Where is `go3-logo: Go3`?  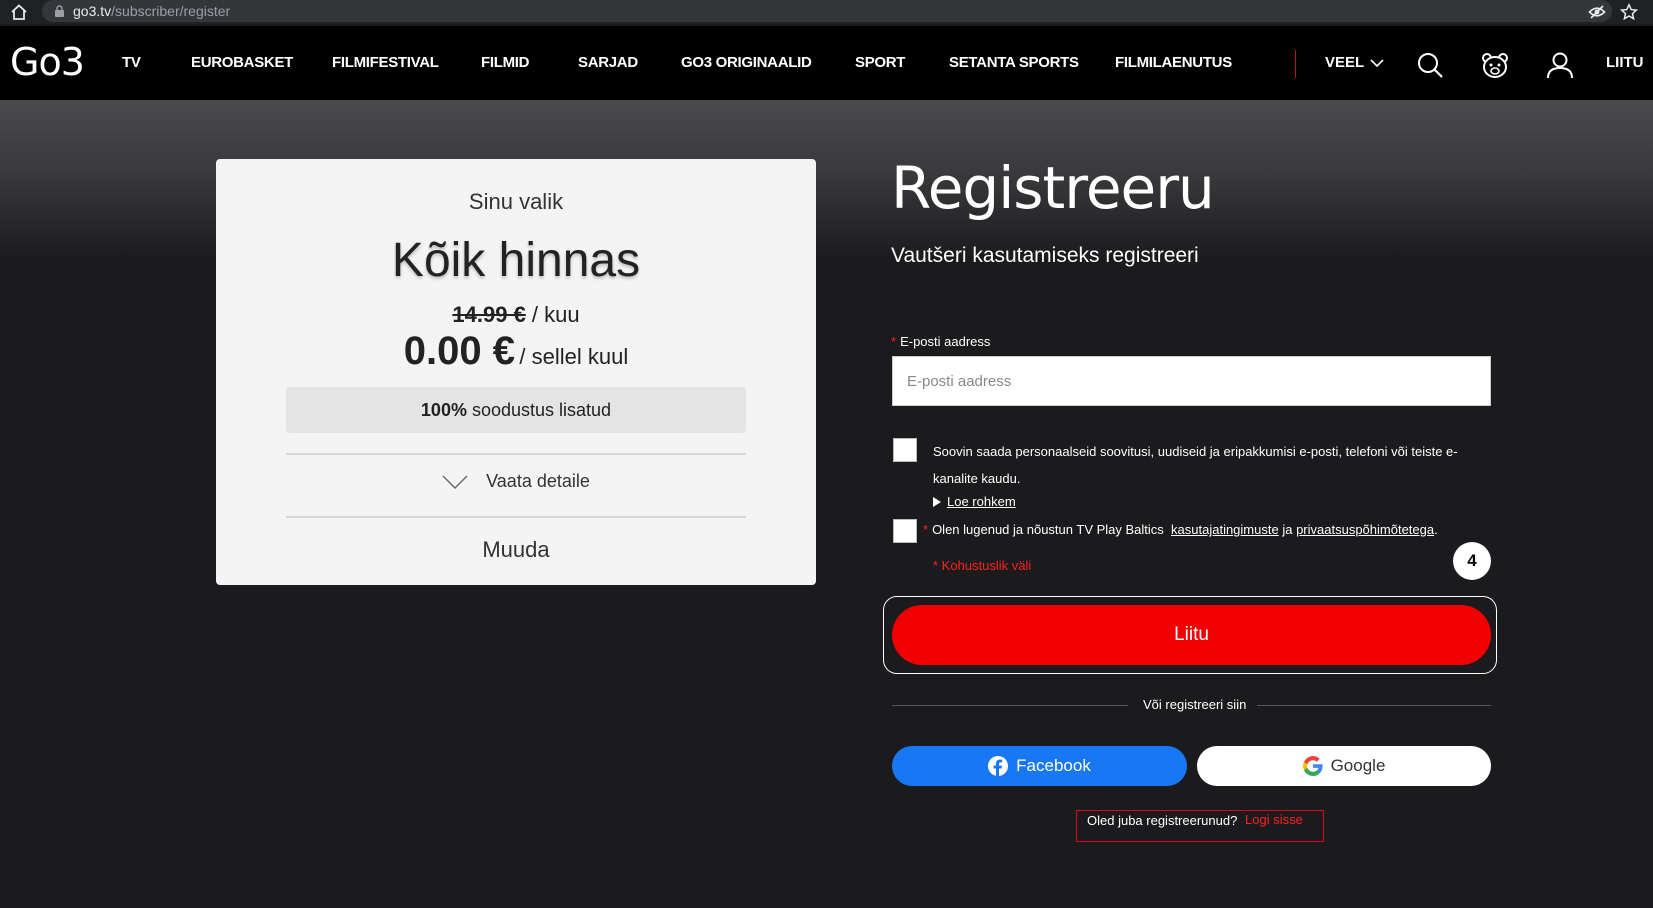
go3-logo: Go3 is located at coordinates (47, 62).